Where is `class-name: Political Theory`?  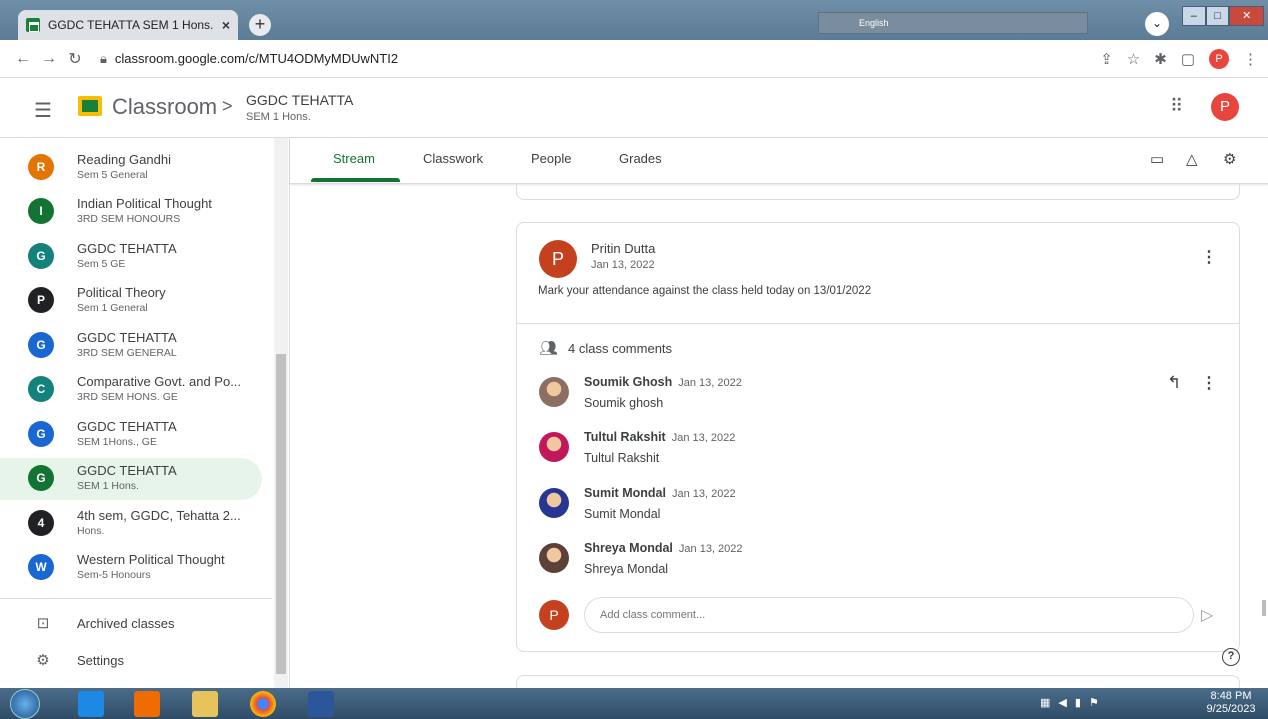 class-name: Political Theory is located at coordinates (121, 292).